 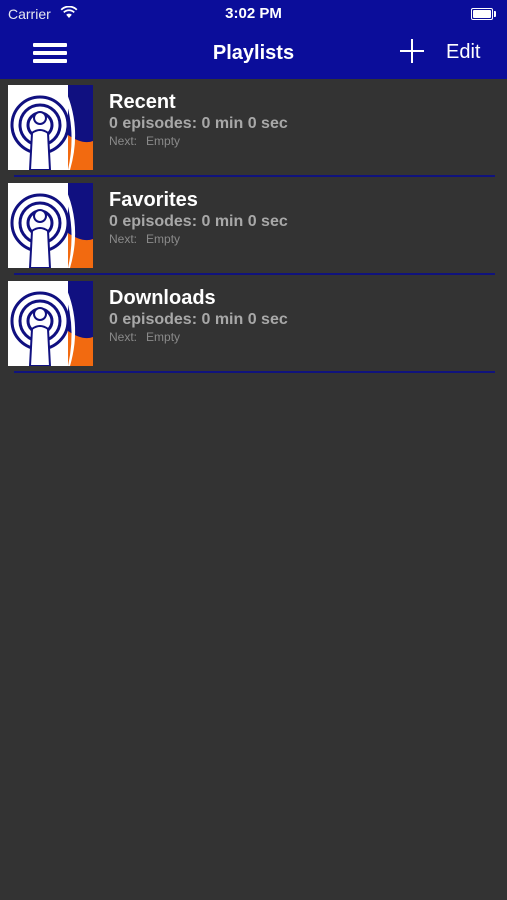 What do you see at coordinates (162, 298) in the screenshot?
I see `playlist-title: Downloads` at bounding box center [162, 298].